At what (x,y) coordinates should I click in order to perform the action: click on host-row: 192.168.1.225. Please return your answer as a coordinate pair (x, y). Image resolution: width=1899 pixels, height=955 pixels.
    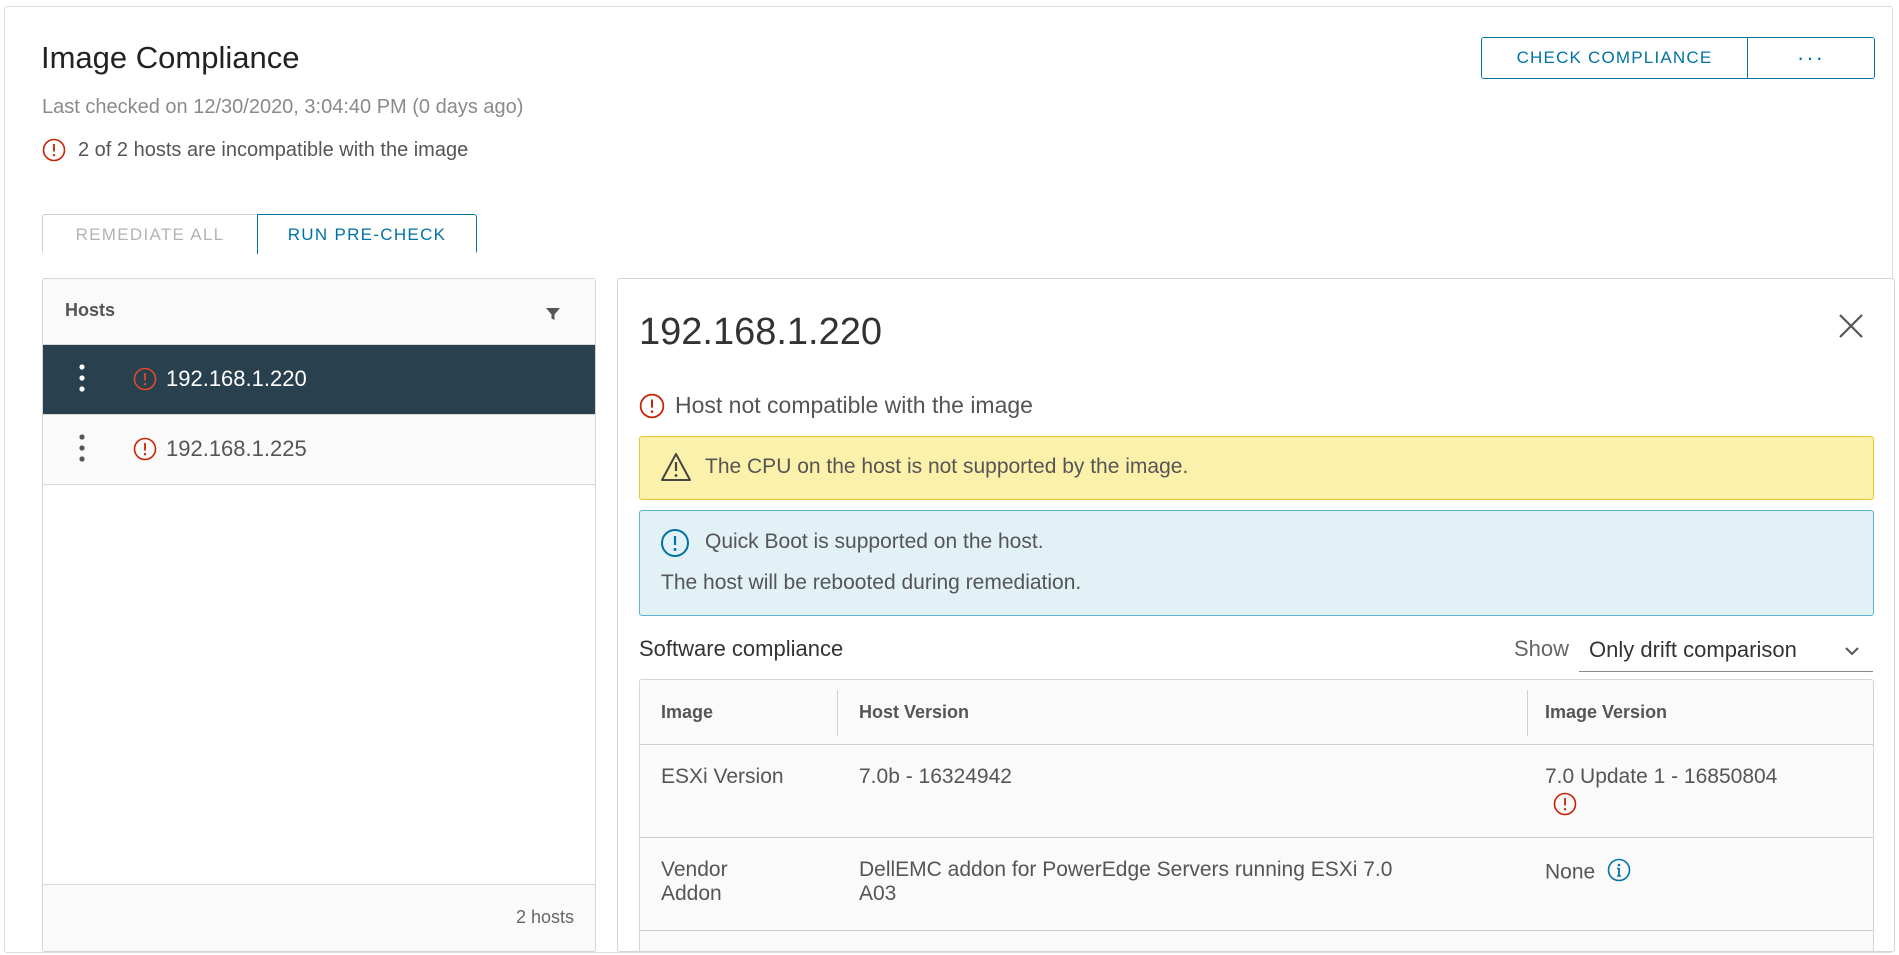
    Looking at the image, I should click on (319, 450).